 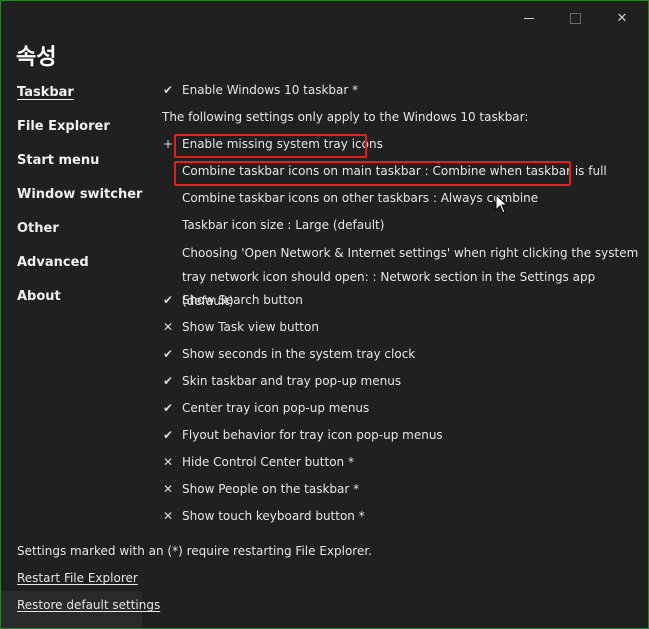 I want to click on close-button: ✕, so click(x=622, y=18).